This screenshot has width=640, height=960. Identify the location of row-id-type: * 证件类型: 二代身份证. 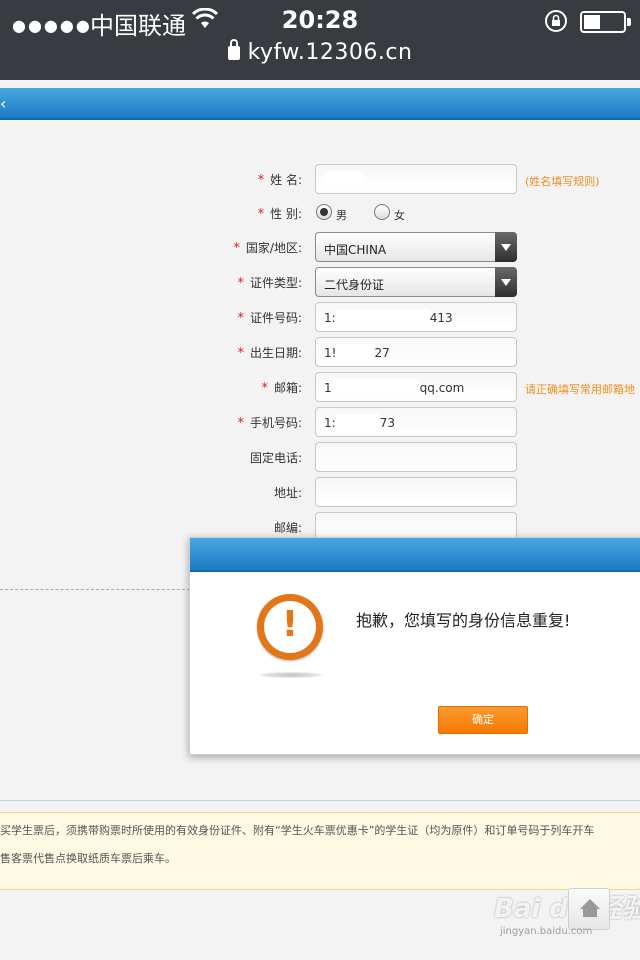
(320, 281).